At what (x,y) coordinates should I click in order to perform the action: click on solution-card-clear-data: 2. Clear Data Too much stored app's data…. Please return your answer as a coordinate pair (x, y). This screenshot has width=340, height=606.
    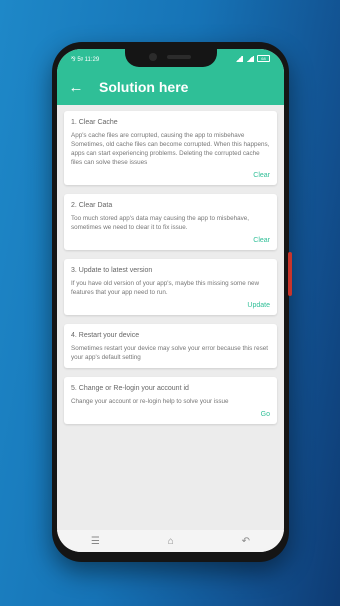
    Looking at the image, I should click on (170, 222).